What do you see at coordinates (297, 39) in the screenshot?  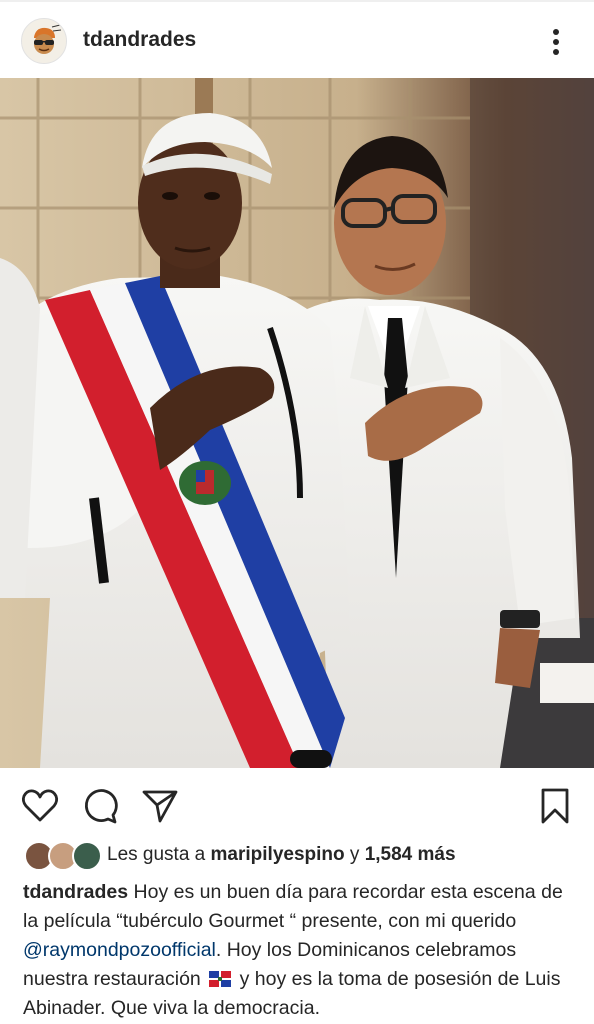 I see `post-header: tdandrades` at bounding box center [297, 39].